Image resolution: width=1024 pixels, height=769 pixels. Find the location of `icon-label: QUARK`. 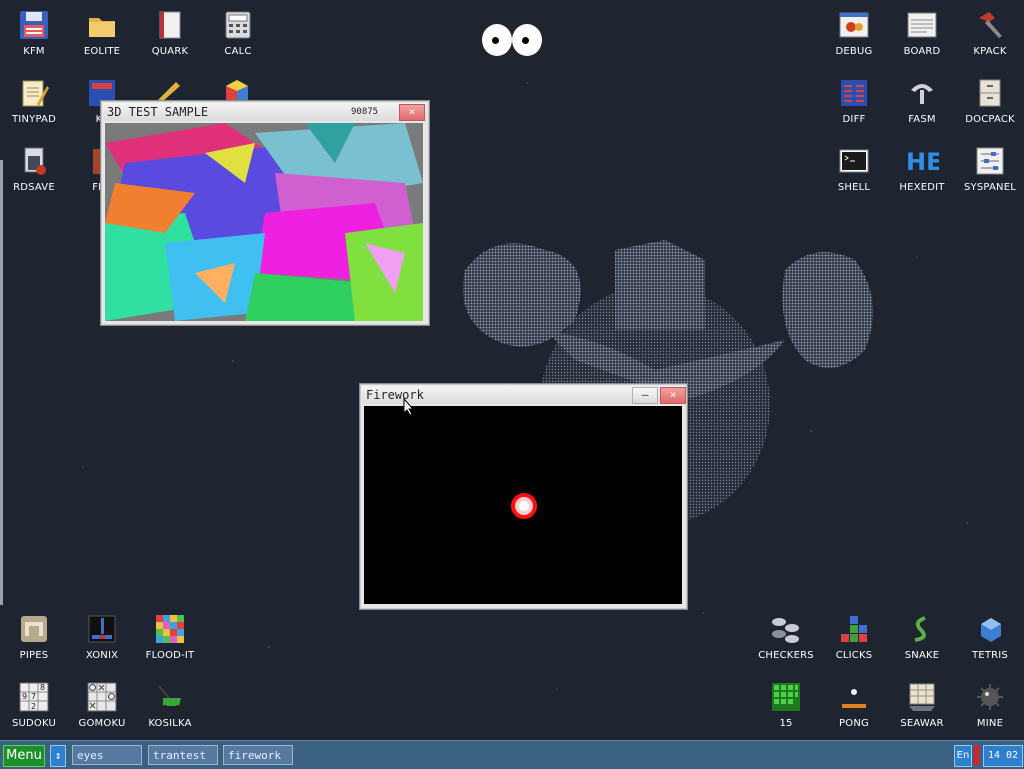

icon-label: QUARK is located at coordinates (170, 51).